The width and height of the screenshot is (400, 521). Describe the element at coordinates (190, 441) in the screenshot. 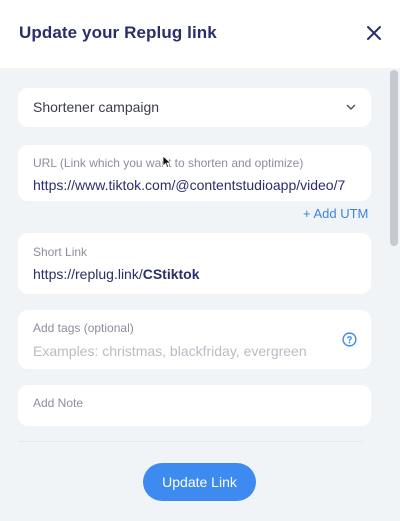

I see `divider` at that location.